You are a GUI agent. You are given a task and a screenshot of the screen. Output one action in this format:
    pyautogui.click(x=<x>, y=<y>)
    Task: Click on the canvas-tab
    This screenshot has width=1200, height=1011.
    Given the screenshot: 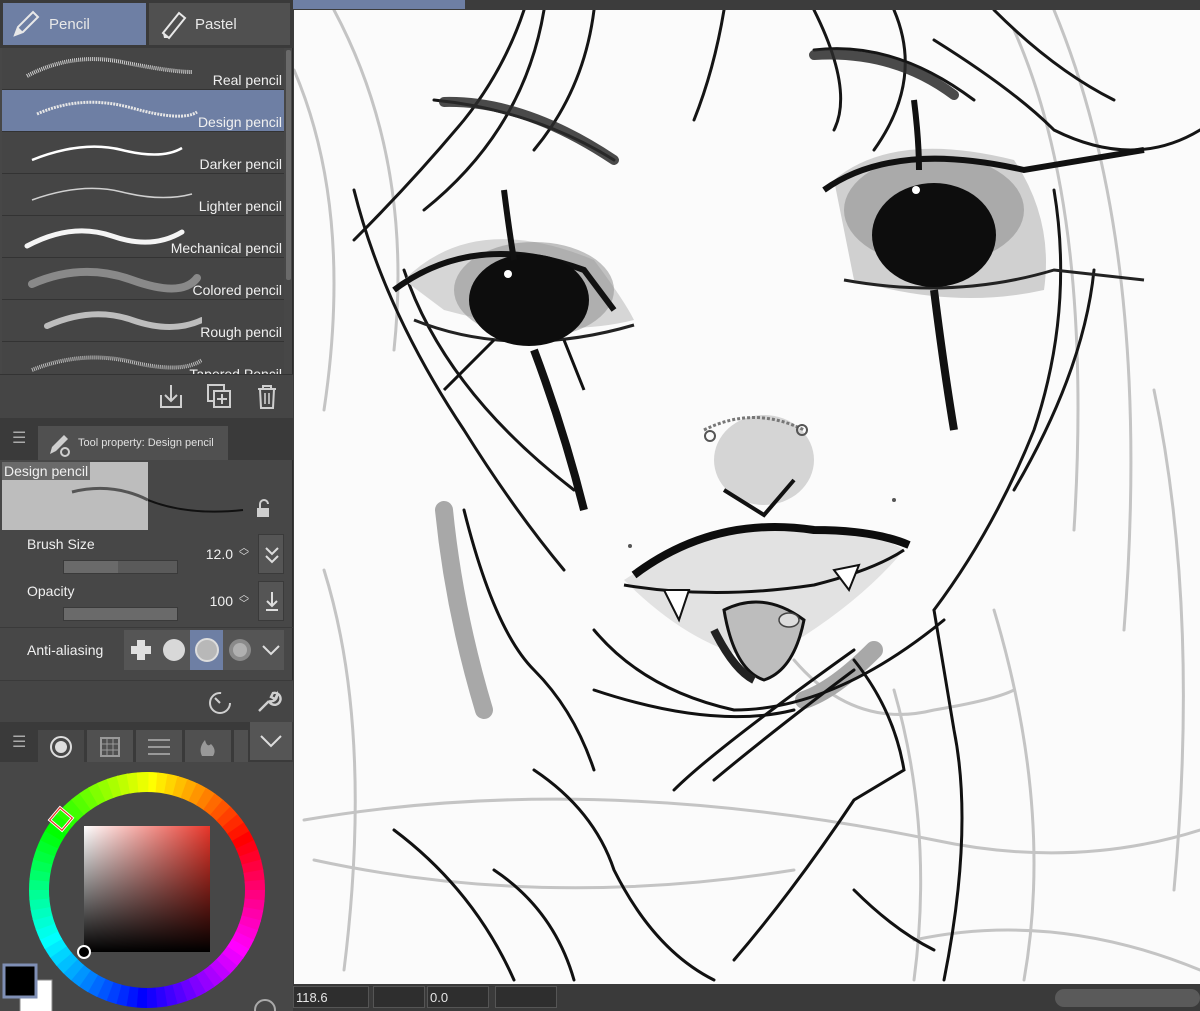 What is the action you would take?
    pyautogui.click(x=379, y=4)
    